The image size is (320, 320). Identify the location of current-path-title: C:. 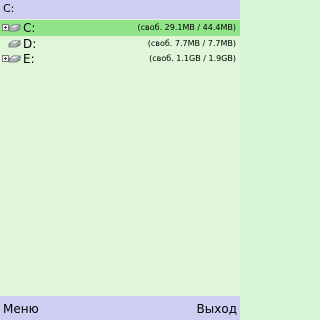
(9, 8).